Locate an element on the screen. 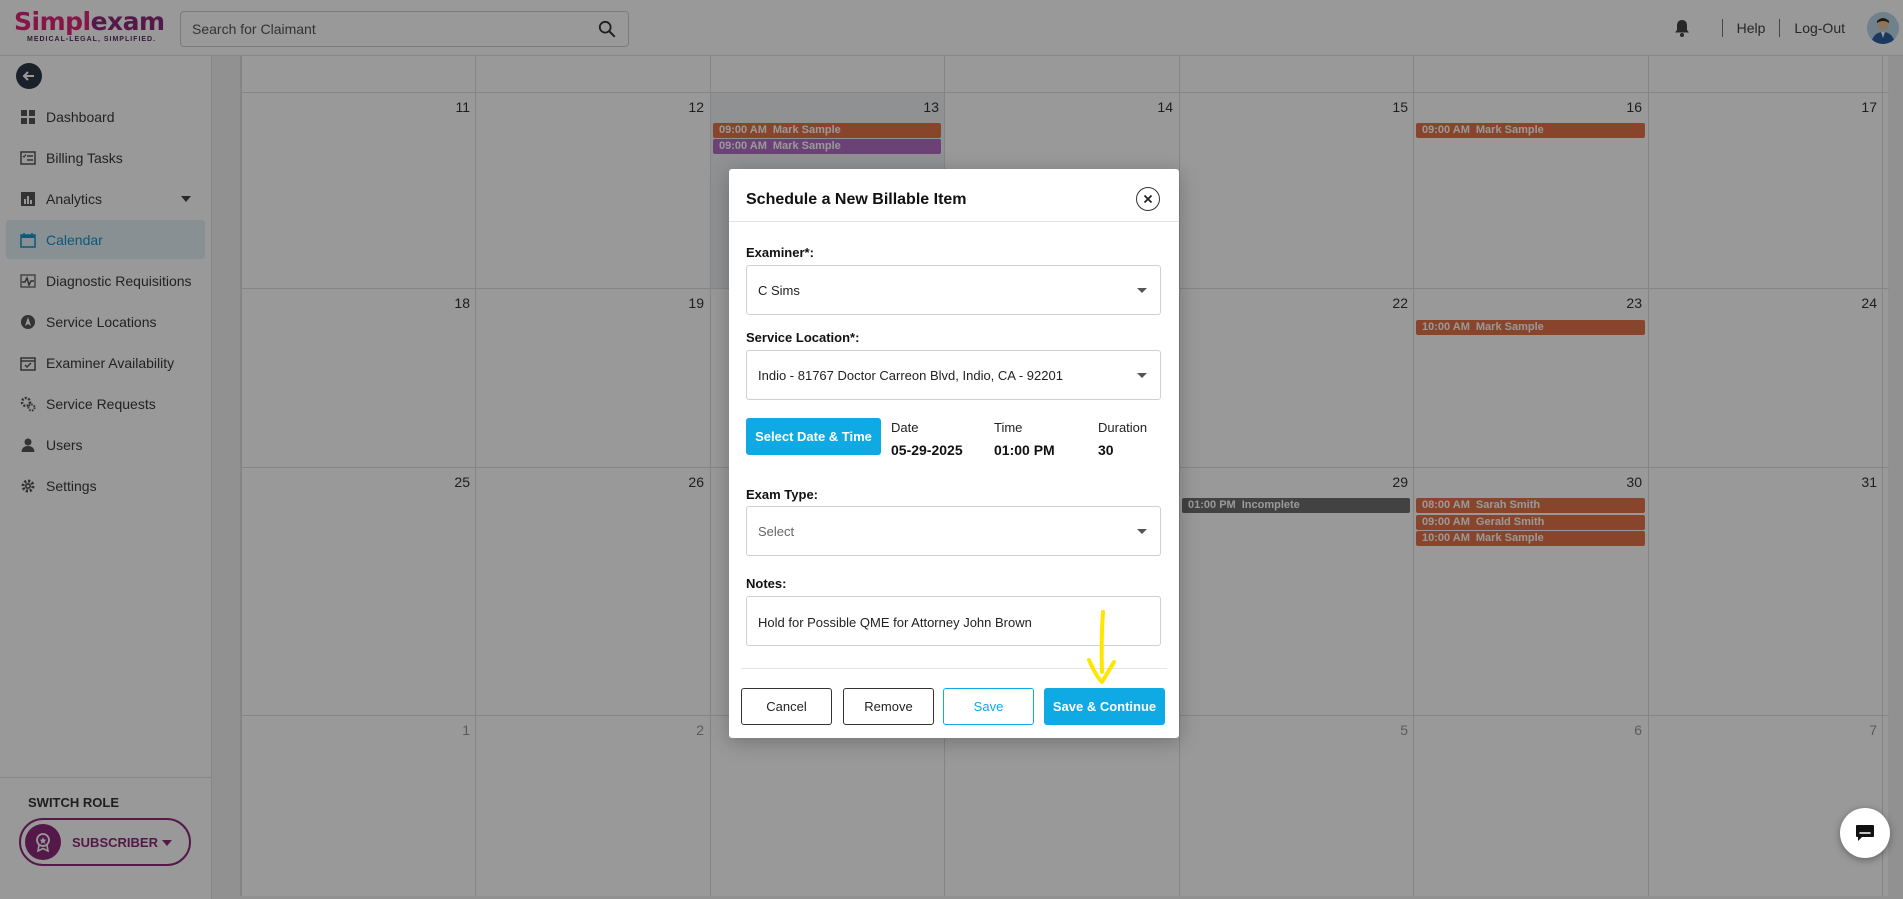 The image size is (1903, 899). annotation-arrow-icon is located at coordinates (1101, 647).